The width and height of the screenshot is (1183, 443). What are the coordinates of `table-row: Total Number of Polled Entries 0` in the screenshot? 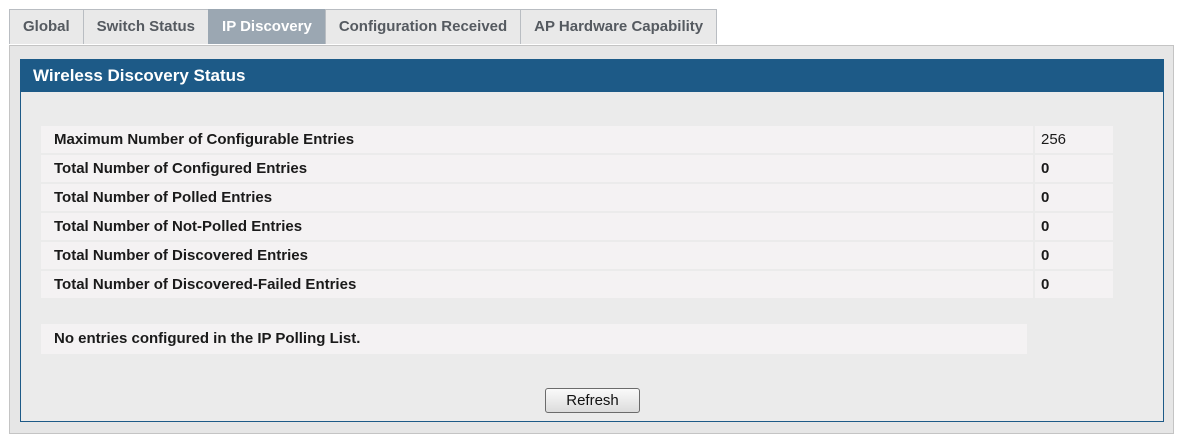 It's located at (577, 197).